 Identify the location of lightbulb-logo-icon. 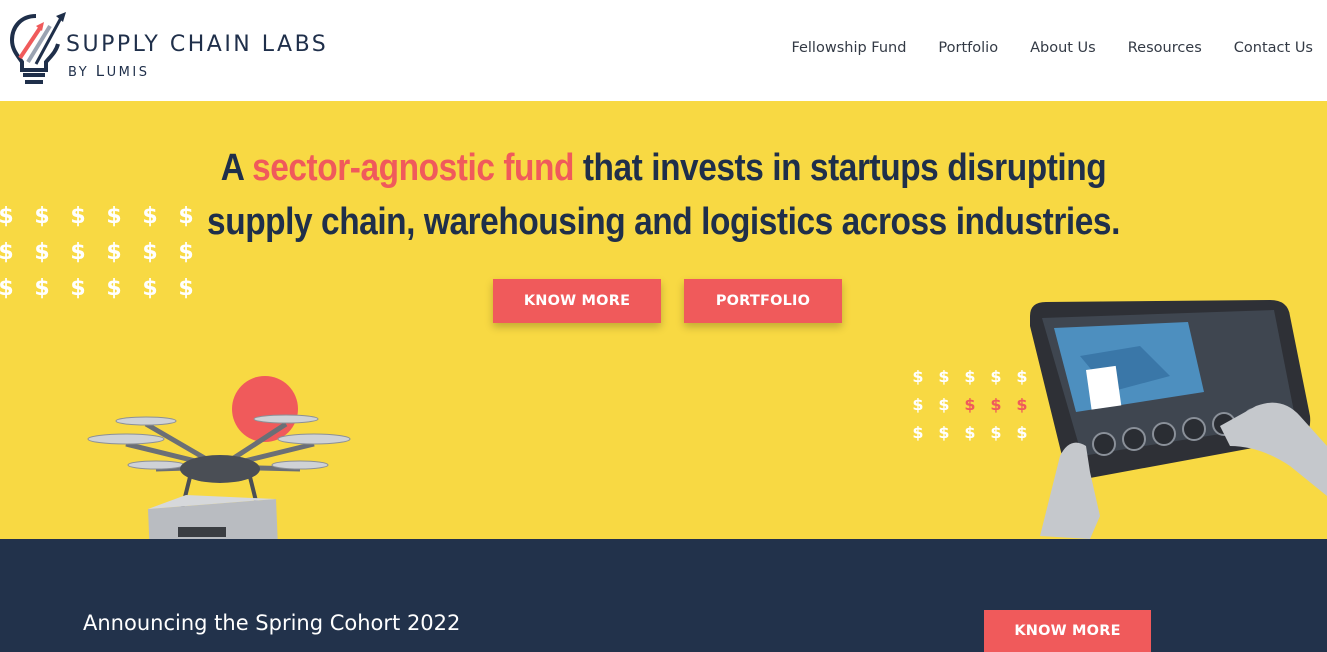
(37, 48).